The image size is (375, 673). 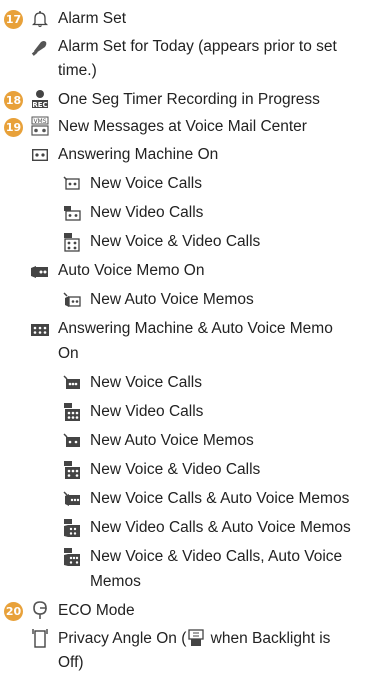 I want to click on eco-mode-icon, so click(x=40, y=610).